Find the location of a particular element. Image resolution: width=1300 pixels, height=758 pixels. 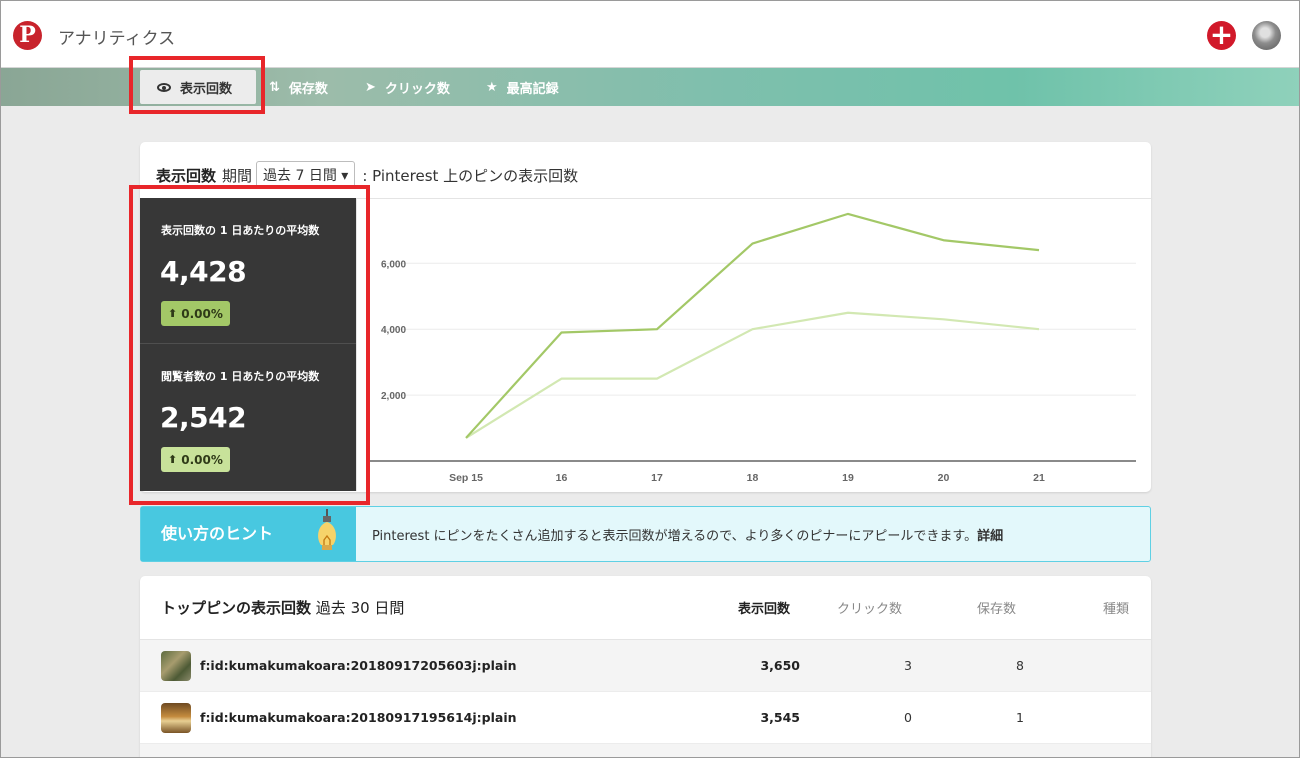

avatar is located at coordinates (1266, 35).